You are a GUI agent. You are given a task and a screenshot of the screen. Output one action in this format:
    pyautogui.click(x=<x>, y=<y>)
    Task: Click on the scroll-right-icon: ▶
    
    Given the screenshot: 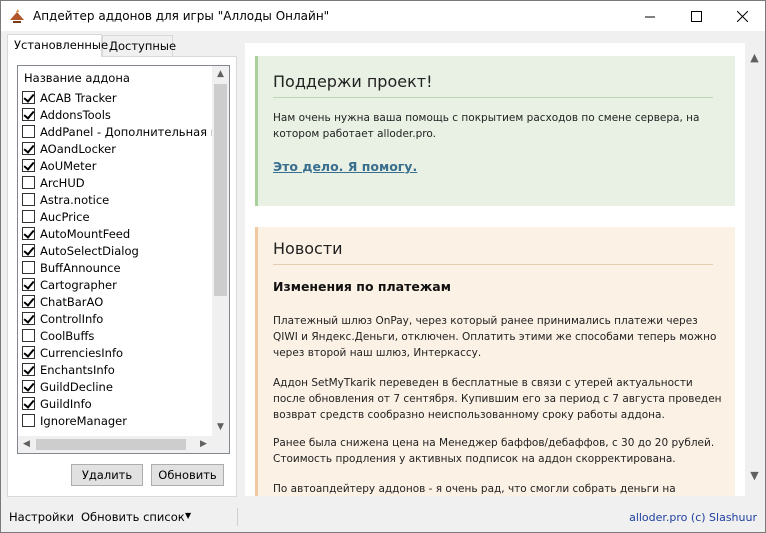 What is the action you would take?
    pyautogui.click(x=203, y=444)
    